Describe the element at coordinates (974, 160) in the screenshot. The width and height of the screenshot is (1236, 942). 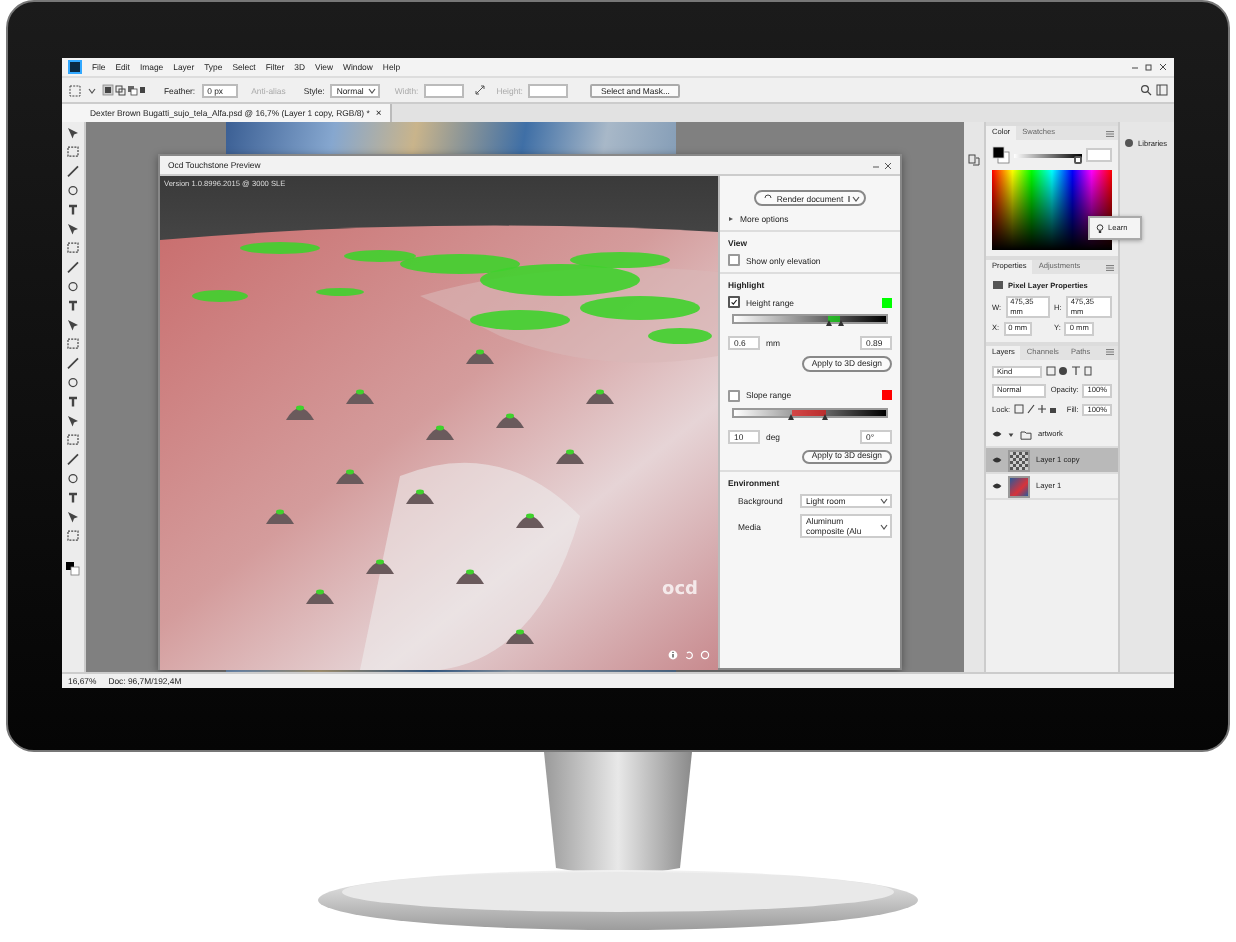
I see `history-icon` at that location.